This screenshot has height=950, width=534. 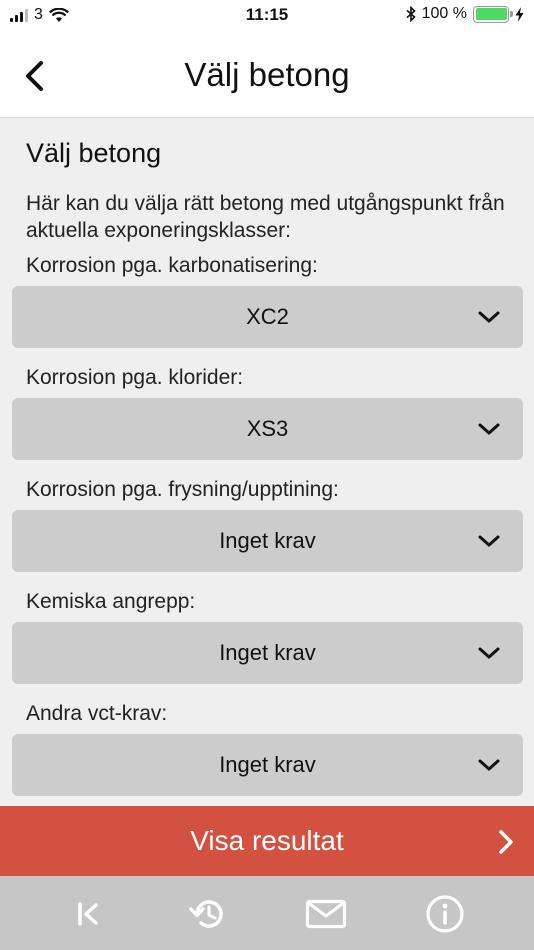 I want to click on bluetooth-icon, so click(x=411, y=14).